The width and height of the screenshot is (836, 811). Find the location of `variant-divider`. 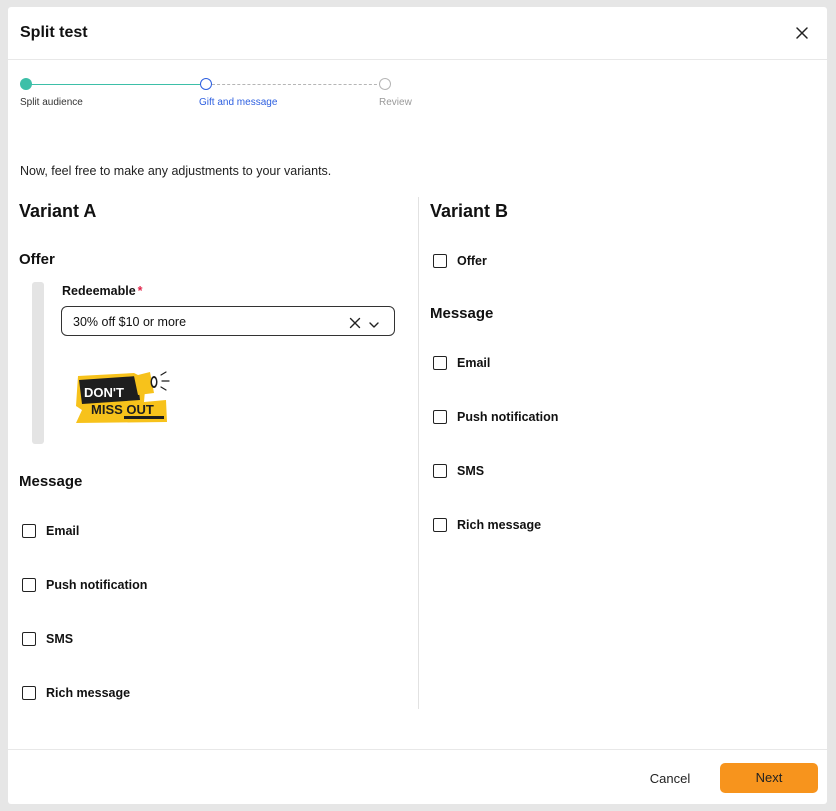

variant-divider is located at coordinates (418, 453).